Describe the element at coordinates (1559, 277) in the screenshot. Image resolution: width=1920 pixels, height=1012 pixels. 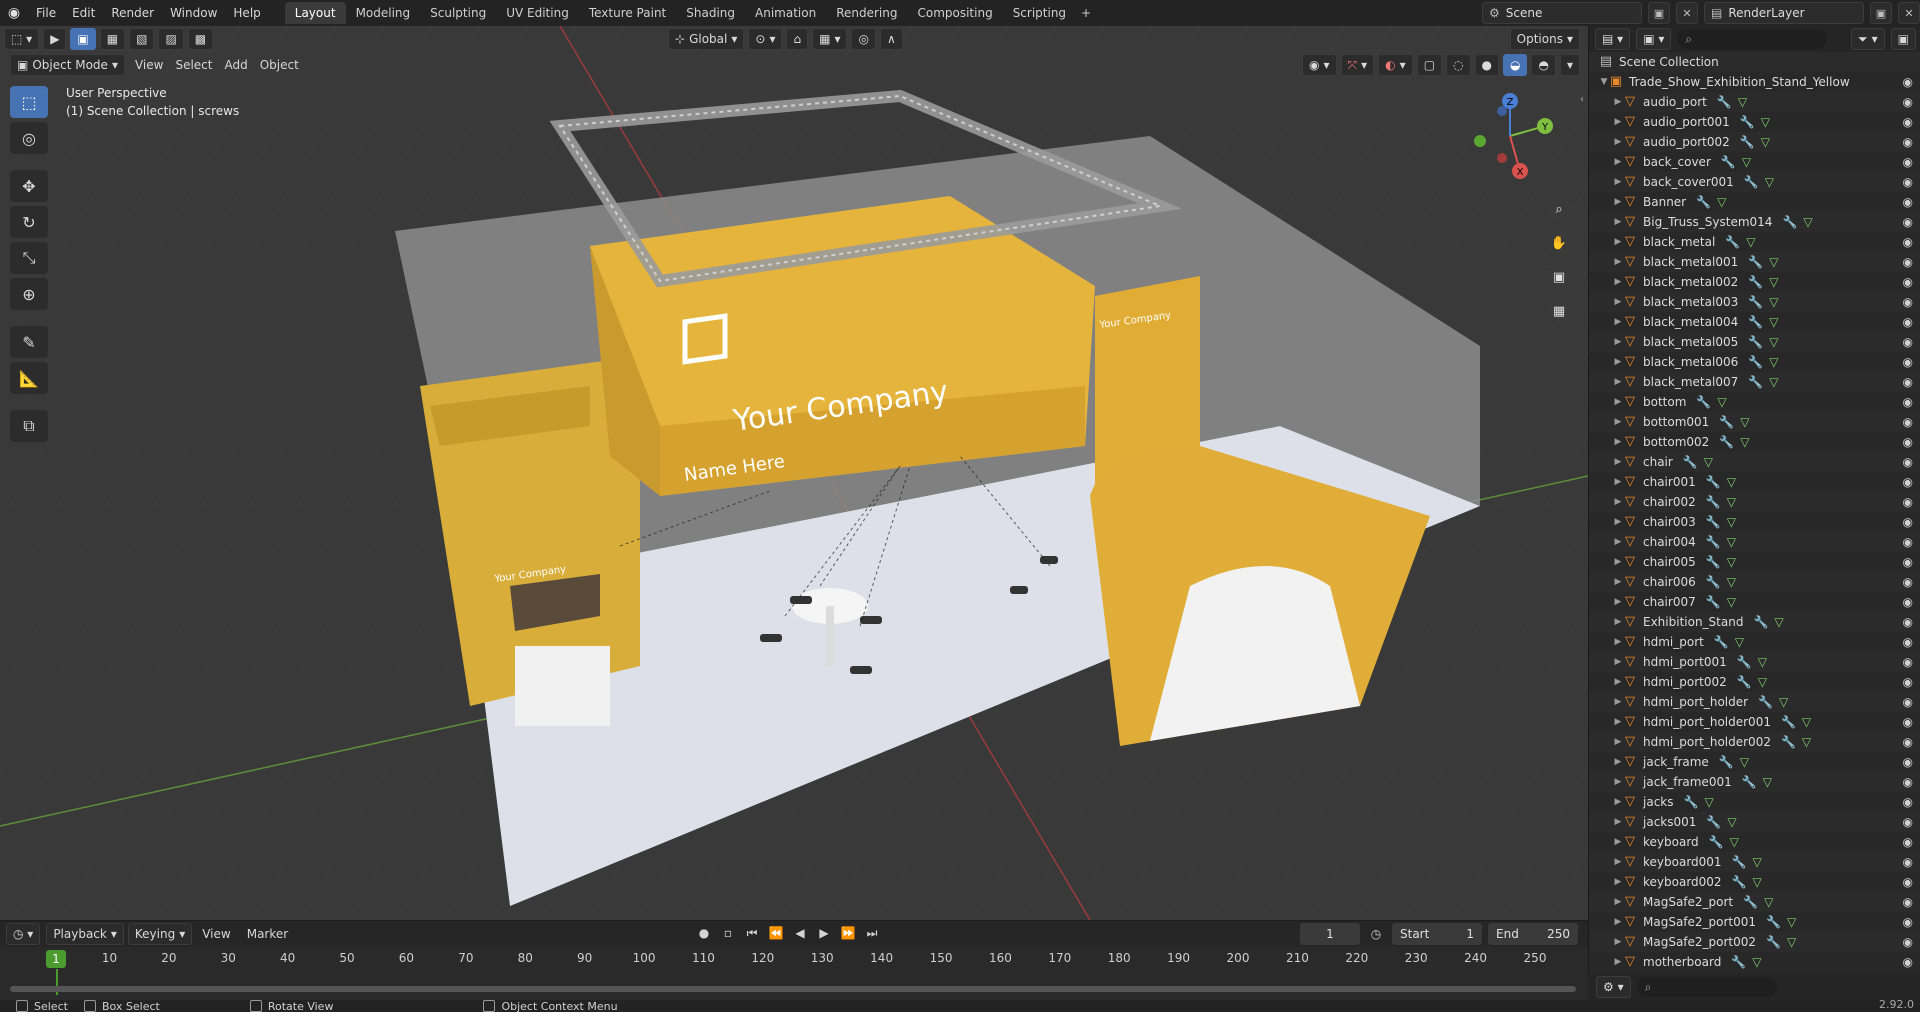
I see `camera-view-button: ▣` at that location.